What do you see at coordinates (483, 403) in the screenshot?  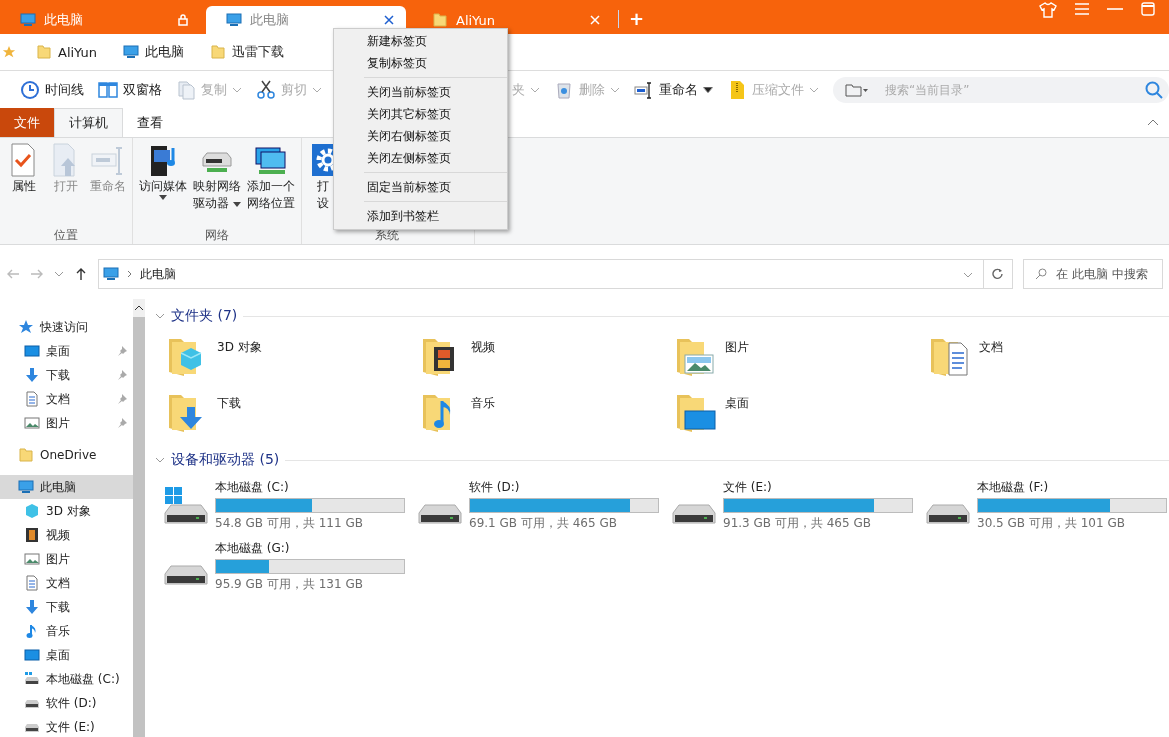 I see `folder-name: 音乐` at bounding box center [483, 403].